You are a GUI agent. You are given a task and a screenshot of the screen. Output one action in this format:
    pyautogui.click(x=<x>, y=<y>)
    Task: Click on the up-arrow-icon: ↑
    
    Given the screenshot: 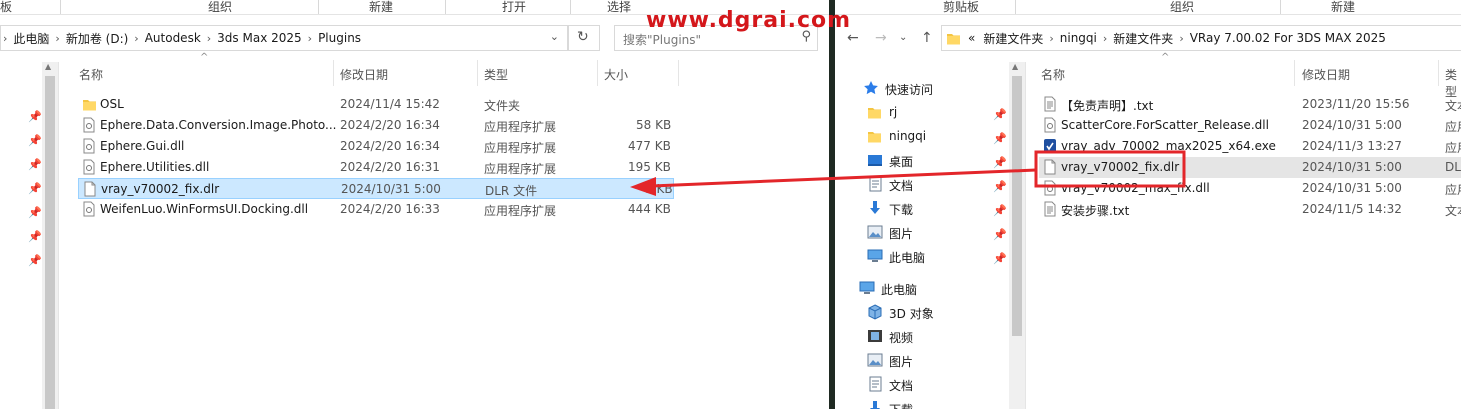 What is the action you would take?
    pyautogui.click(x=927, y=38)
    